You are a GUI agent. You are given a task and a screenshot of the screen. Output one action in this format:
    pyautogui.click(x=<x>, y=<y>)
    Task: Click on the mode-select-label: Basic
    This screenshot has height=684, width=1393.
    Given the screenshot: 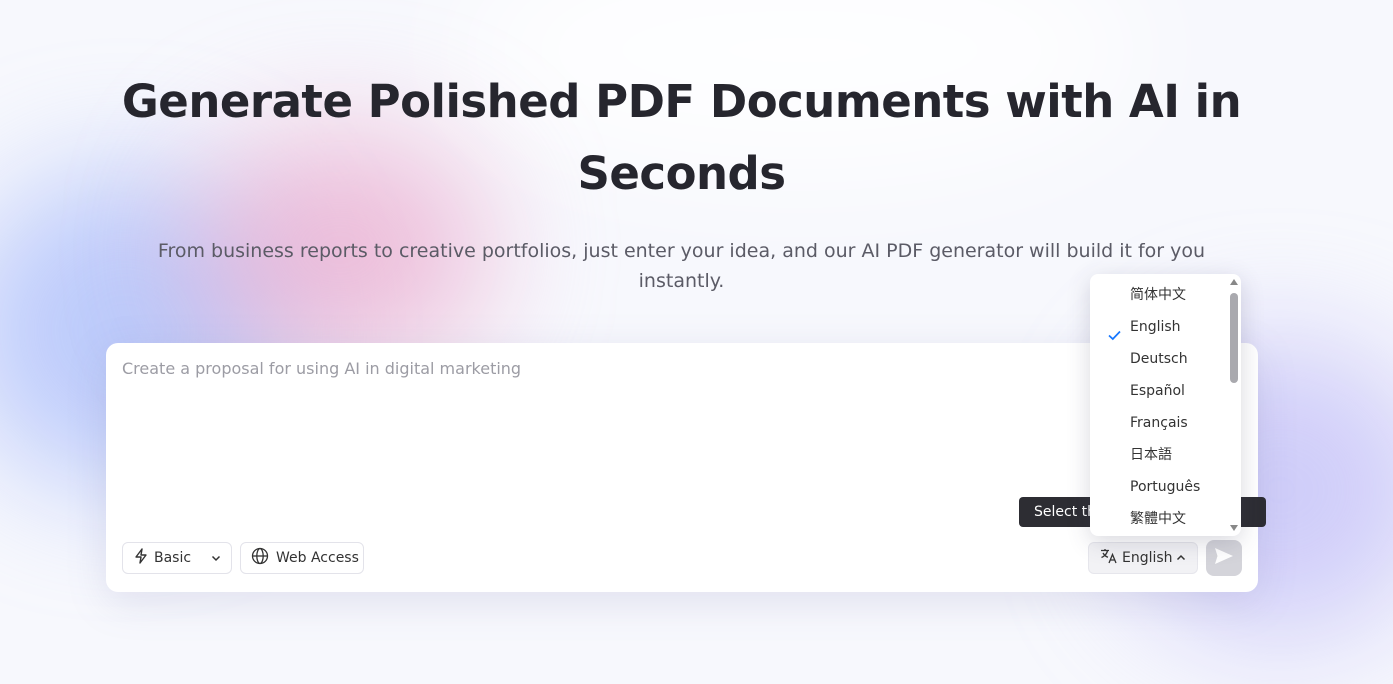 What is the action you would take?
    pyautogui.click(x=173, y=558)
    